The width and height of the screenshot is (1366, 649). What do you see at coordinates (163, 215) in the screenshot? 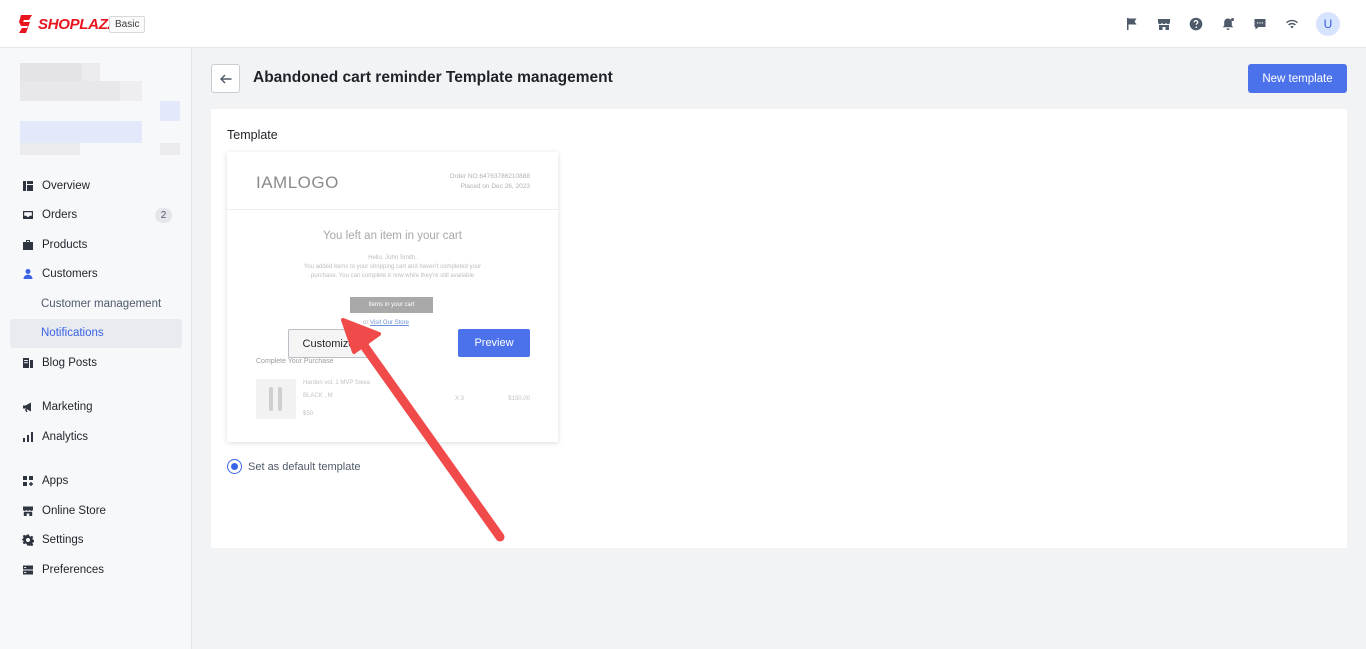
I see `orders-count-badge: 2` at bounding box center [163, 215].